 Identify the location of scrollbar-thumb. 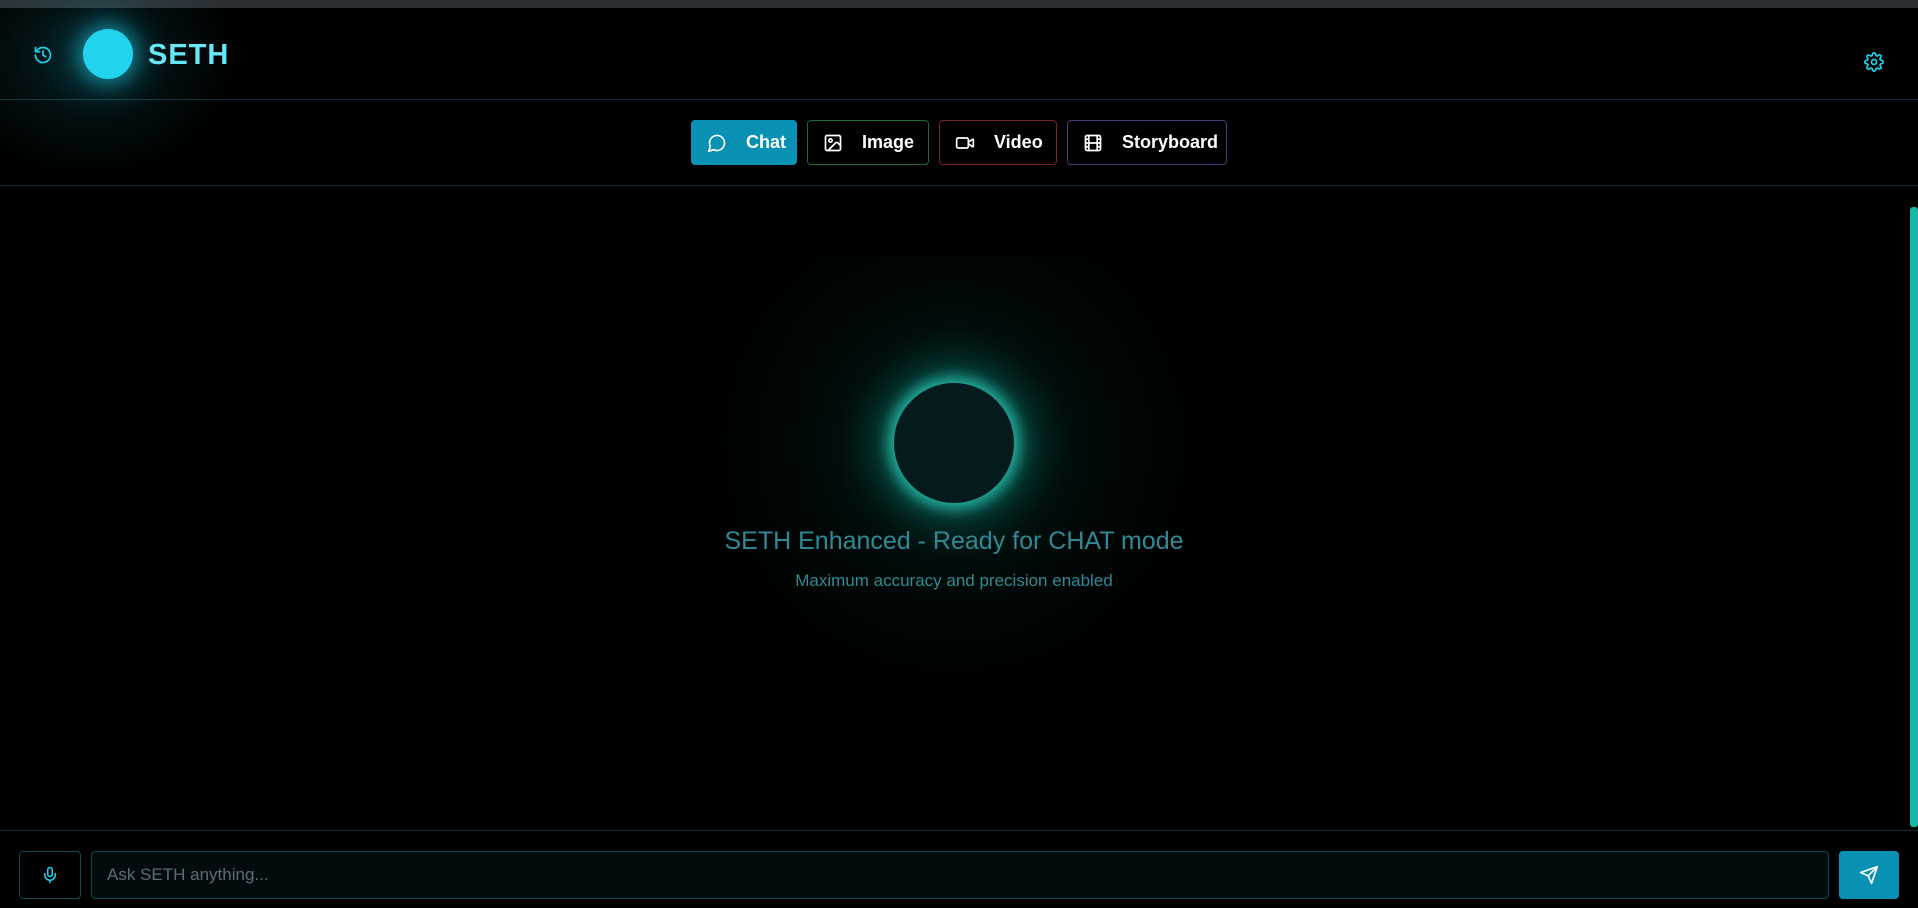
(1914, 517).